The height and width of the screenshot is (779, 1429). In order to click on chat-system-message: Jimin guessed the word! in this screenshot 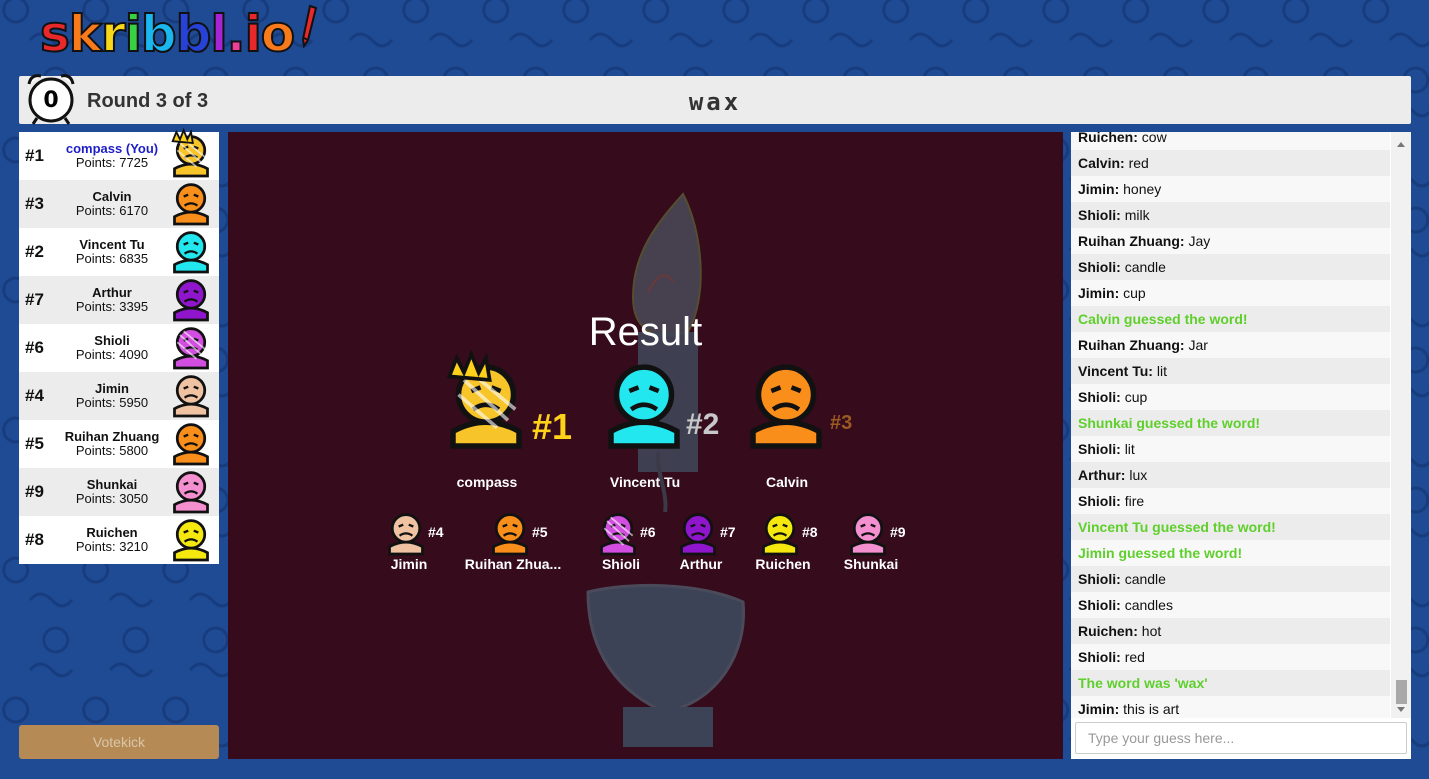, I will do `click(1230, 553)`.